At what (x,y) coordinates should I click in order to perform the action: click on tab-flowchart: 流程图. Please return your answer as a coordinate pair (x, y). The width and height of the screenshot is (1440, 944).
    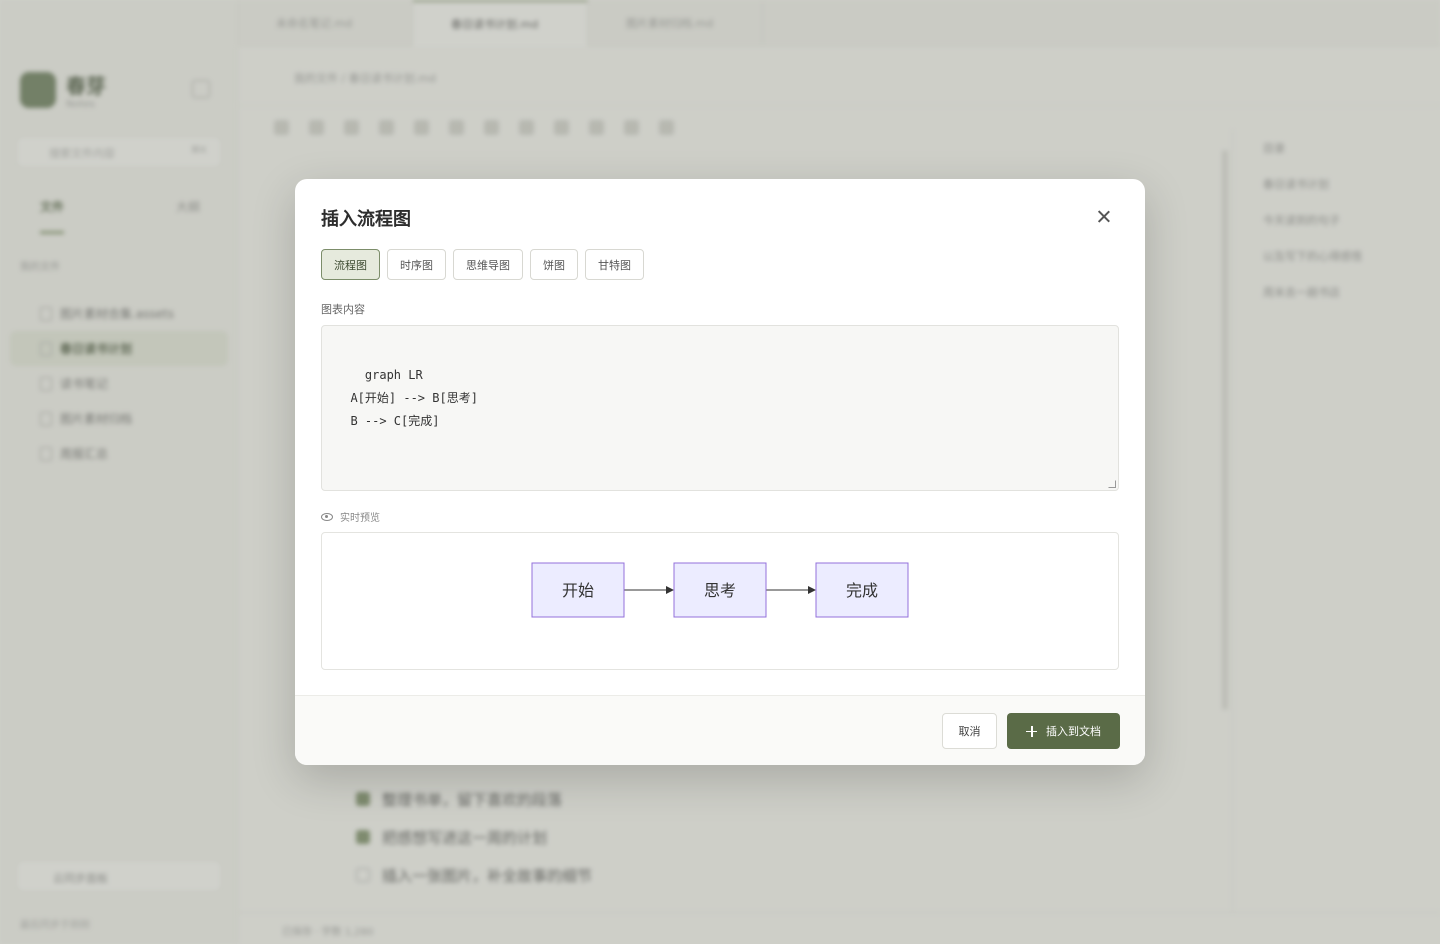
    Looking at the image, I should click on (350, 264).